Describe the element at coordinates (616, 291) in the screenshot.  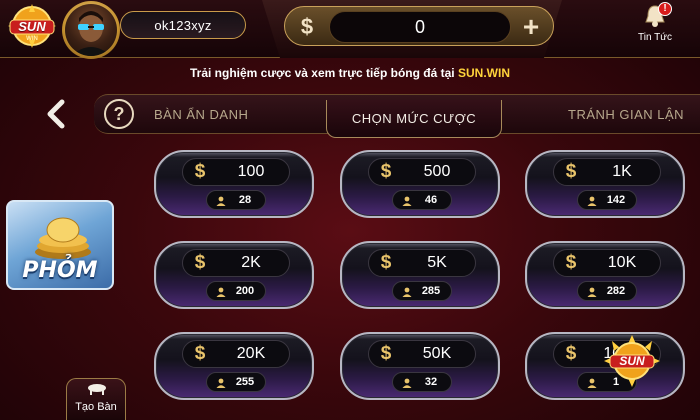
I see `player-count: 282` at that location.